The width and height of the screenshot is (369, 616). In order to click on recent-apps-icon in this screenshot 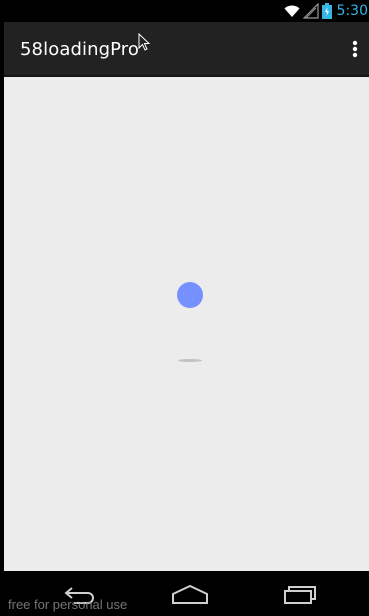, I will do `click(300, 595)`.